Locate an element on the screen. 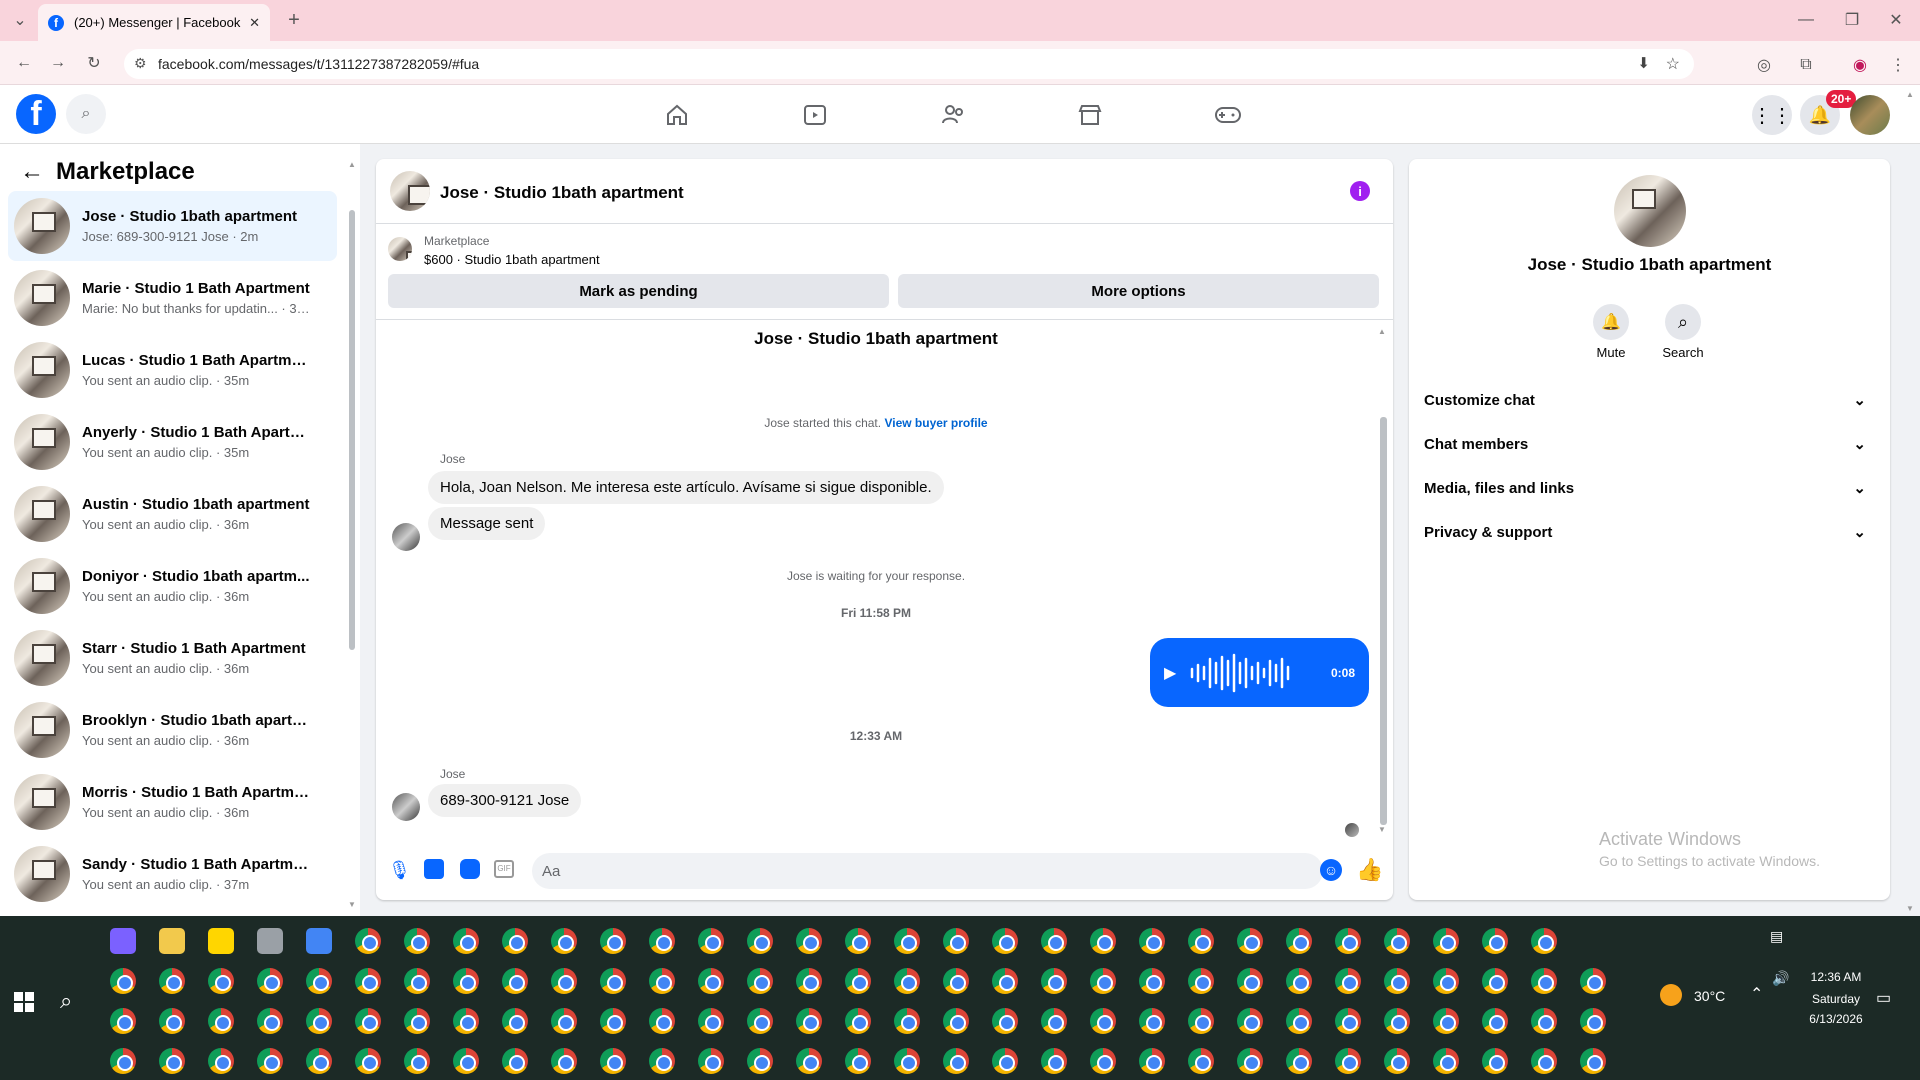 The height and width of the screenshot is (1080, 1920). play-icon: ▶ is located at coordinates (1170, 673).